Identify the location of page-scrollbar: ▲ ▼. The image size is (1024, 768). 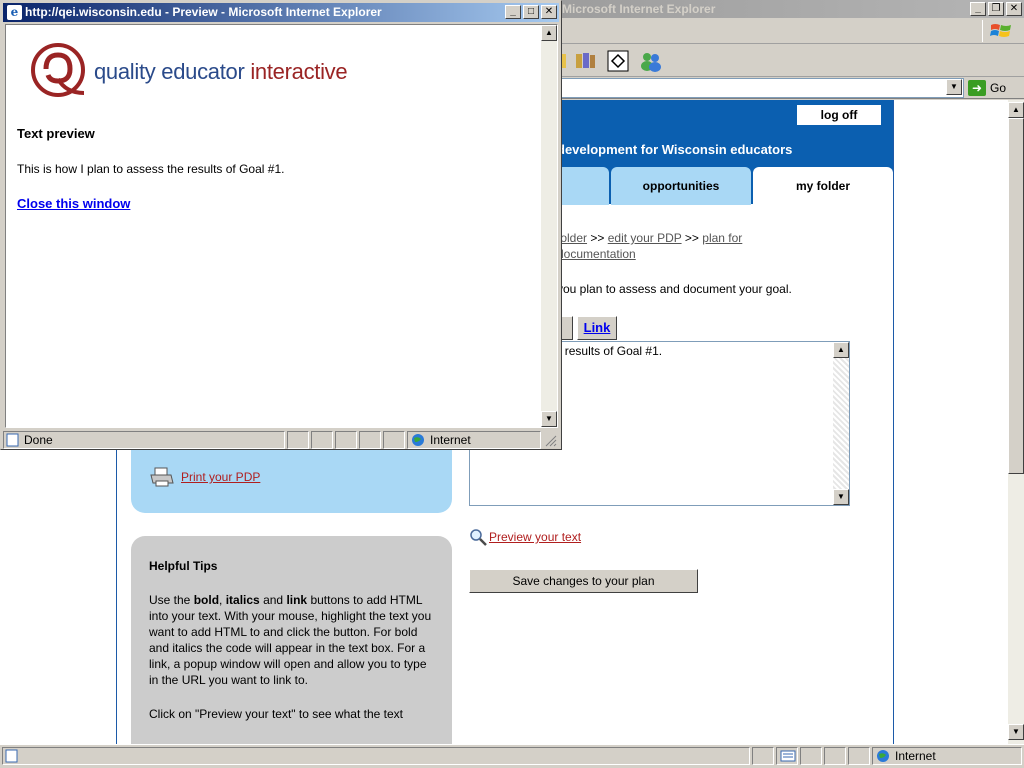
(1016, 422).